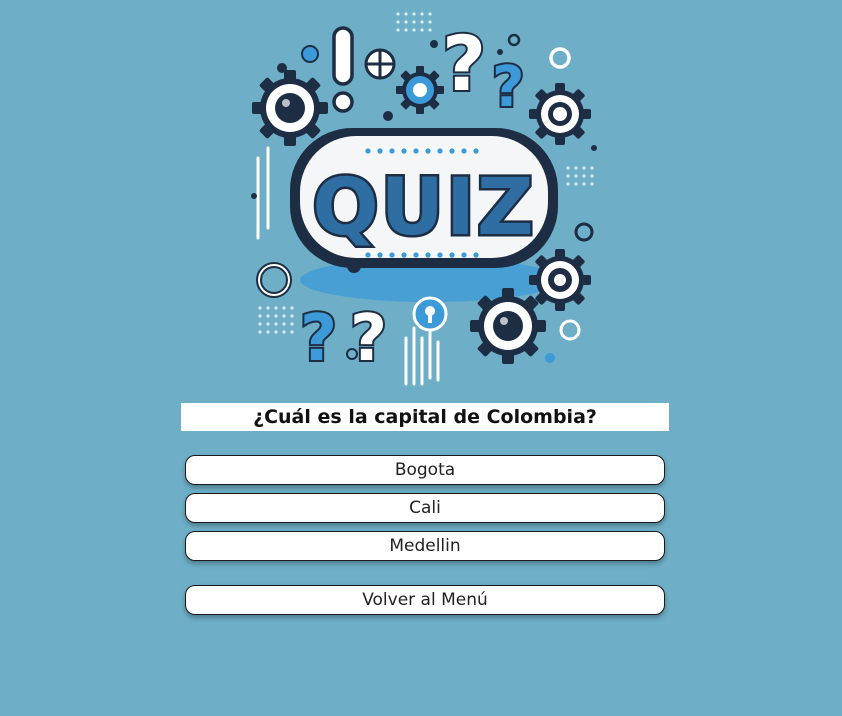 This screenshot has height=716, width=842. What do you see at coordinates (425, 470) in the screenshot?
I see `answer-button-bogota: Bogota` at bounding box center [425, 470].